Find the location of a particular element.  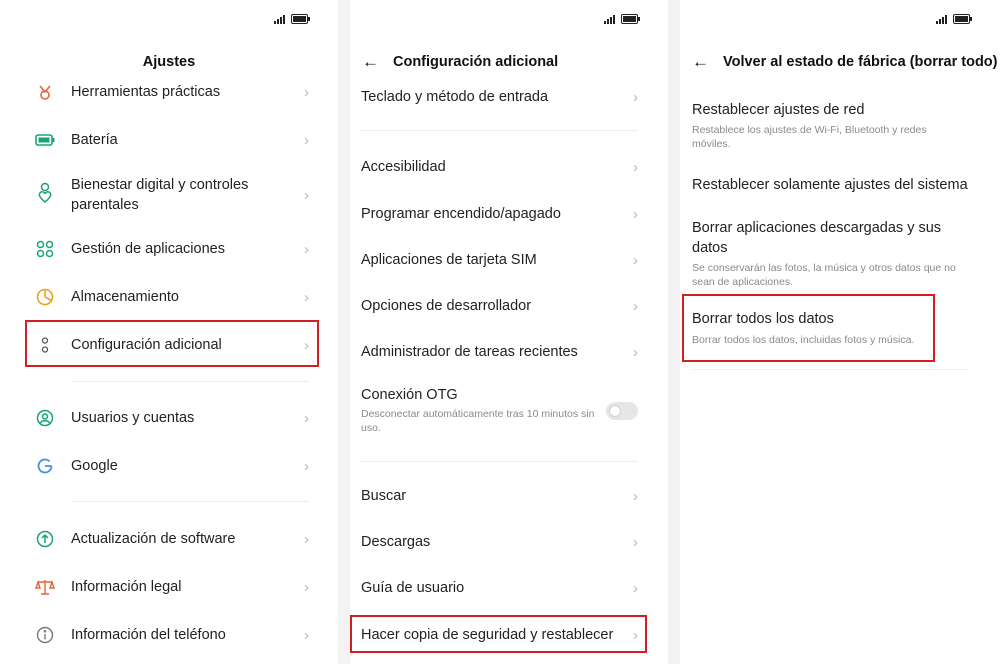

settings-item-storage: Almacenamiento › is located at coordinates (172, 297).